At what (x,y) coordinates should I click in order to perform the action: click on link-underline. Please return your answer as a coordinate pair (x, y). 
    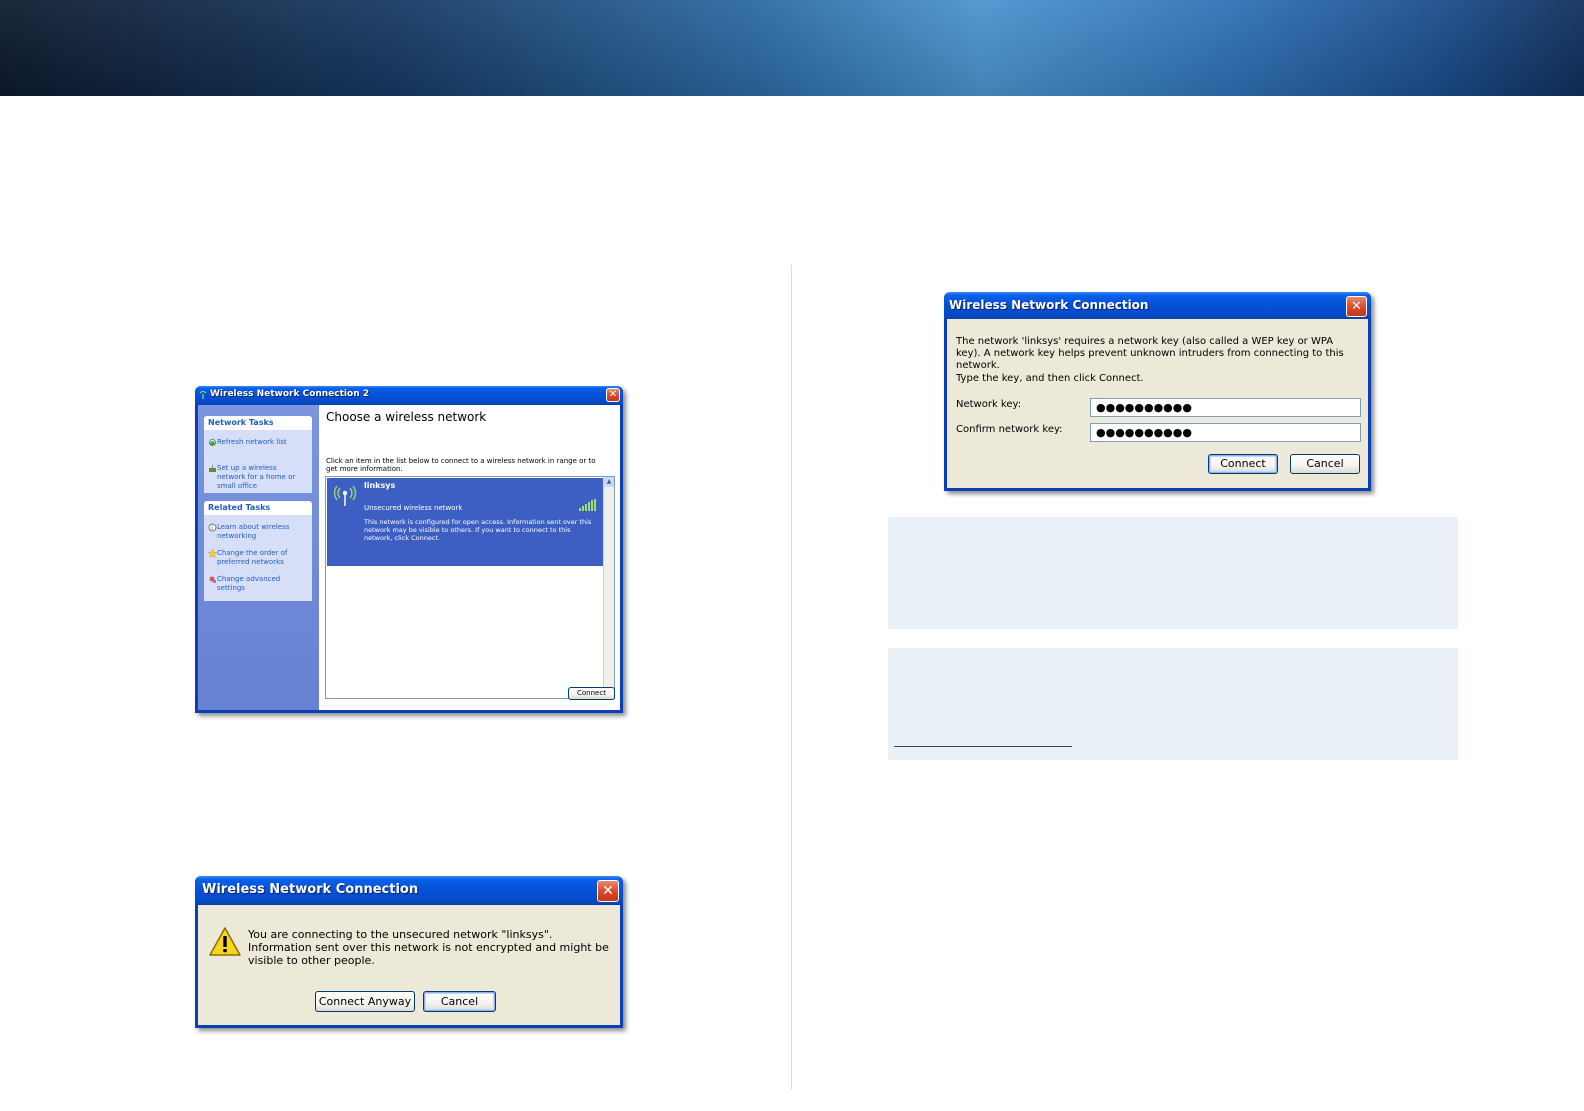
    Looking at the image, I should click on (983, 746).